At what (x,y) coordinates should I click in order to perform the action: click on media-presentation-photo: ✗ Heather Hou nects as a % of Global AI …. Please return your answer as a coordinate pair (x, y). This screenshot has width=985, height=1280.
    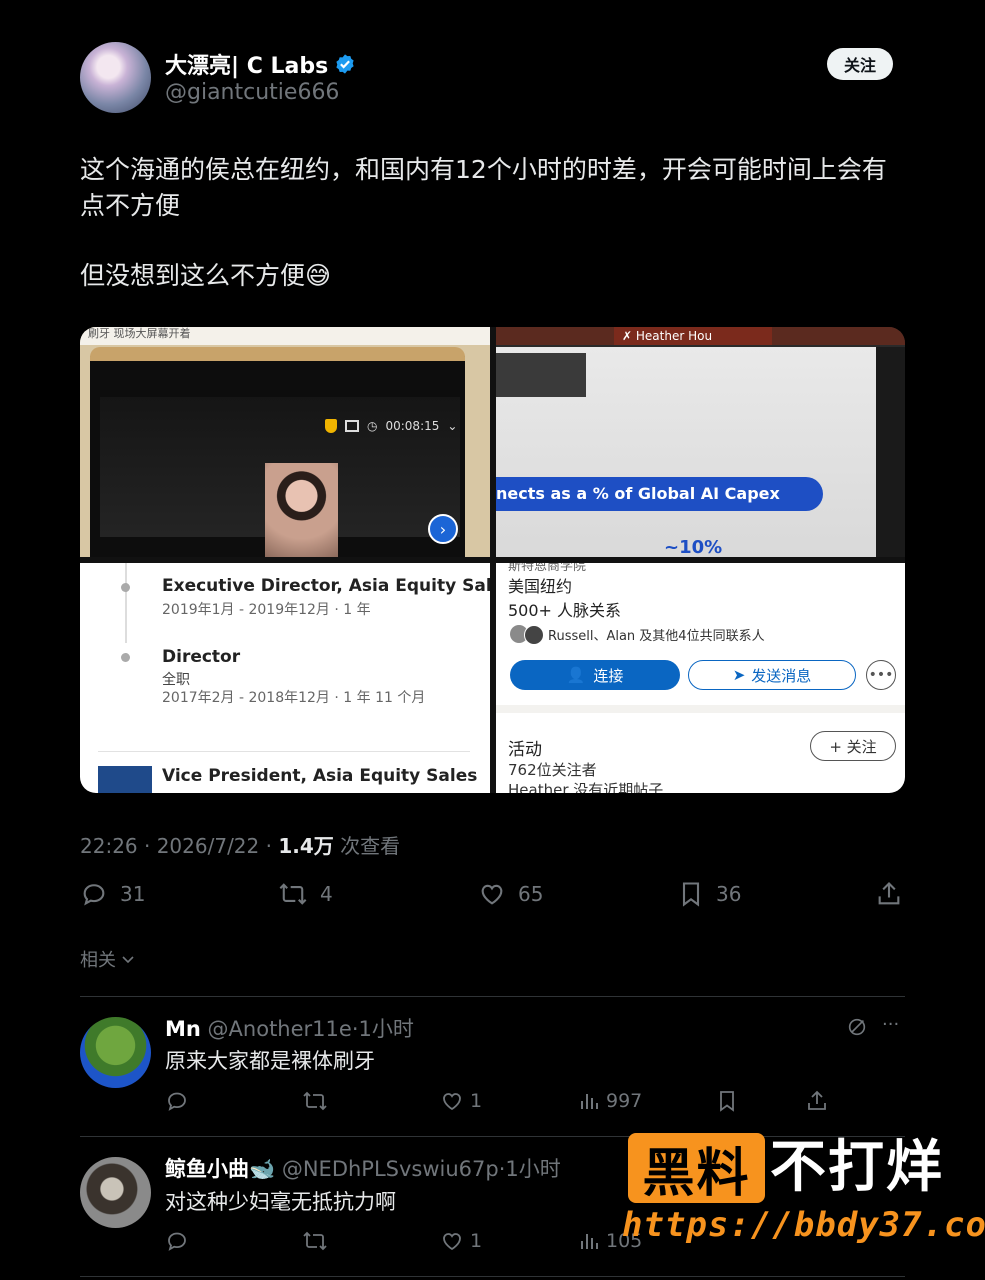
    Looking at the image, I should click on (700, 442).